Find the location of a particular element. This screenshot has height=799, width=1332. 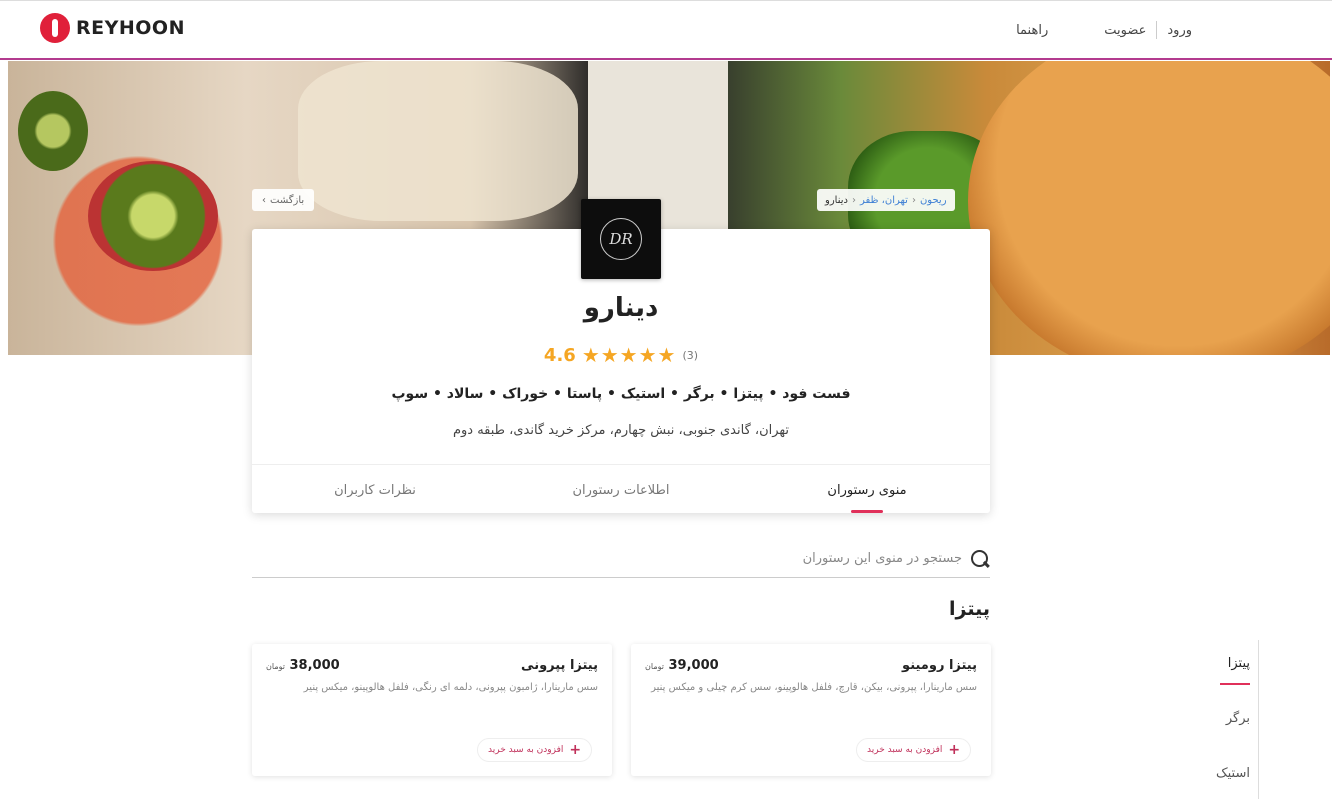

brand-logo: REYHOON is located at coordinates (112, 28).